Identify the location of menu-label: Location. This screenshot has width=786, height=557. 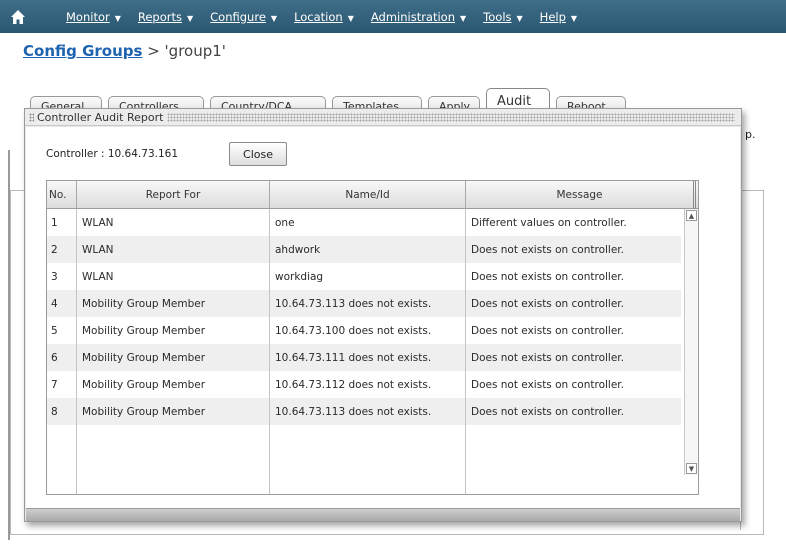
(318, 16).